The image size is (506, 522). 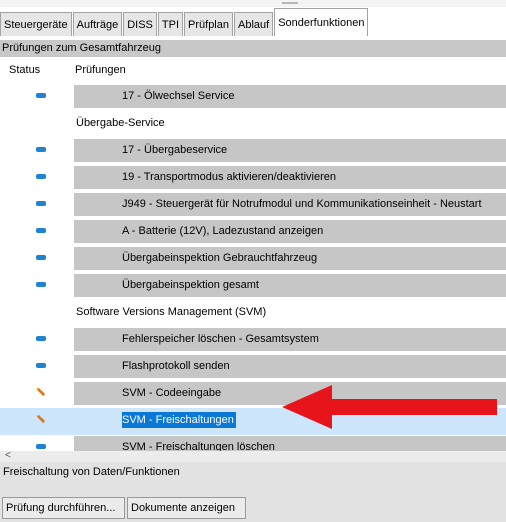 I want to click on show-documents-button: Dokumente anzeigen, so click(x=186, y=508).